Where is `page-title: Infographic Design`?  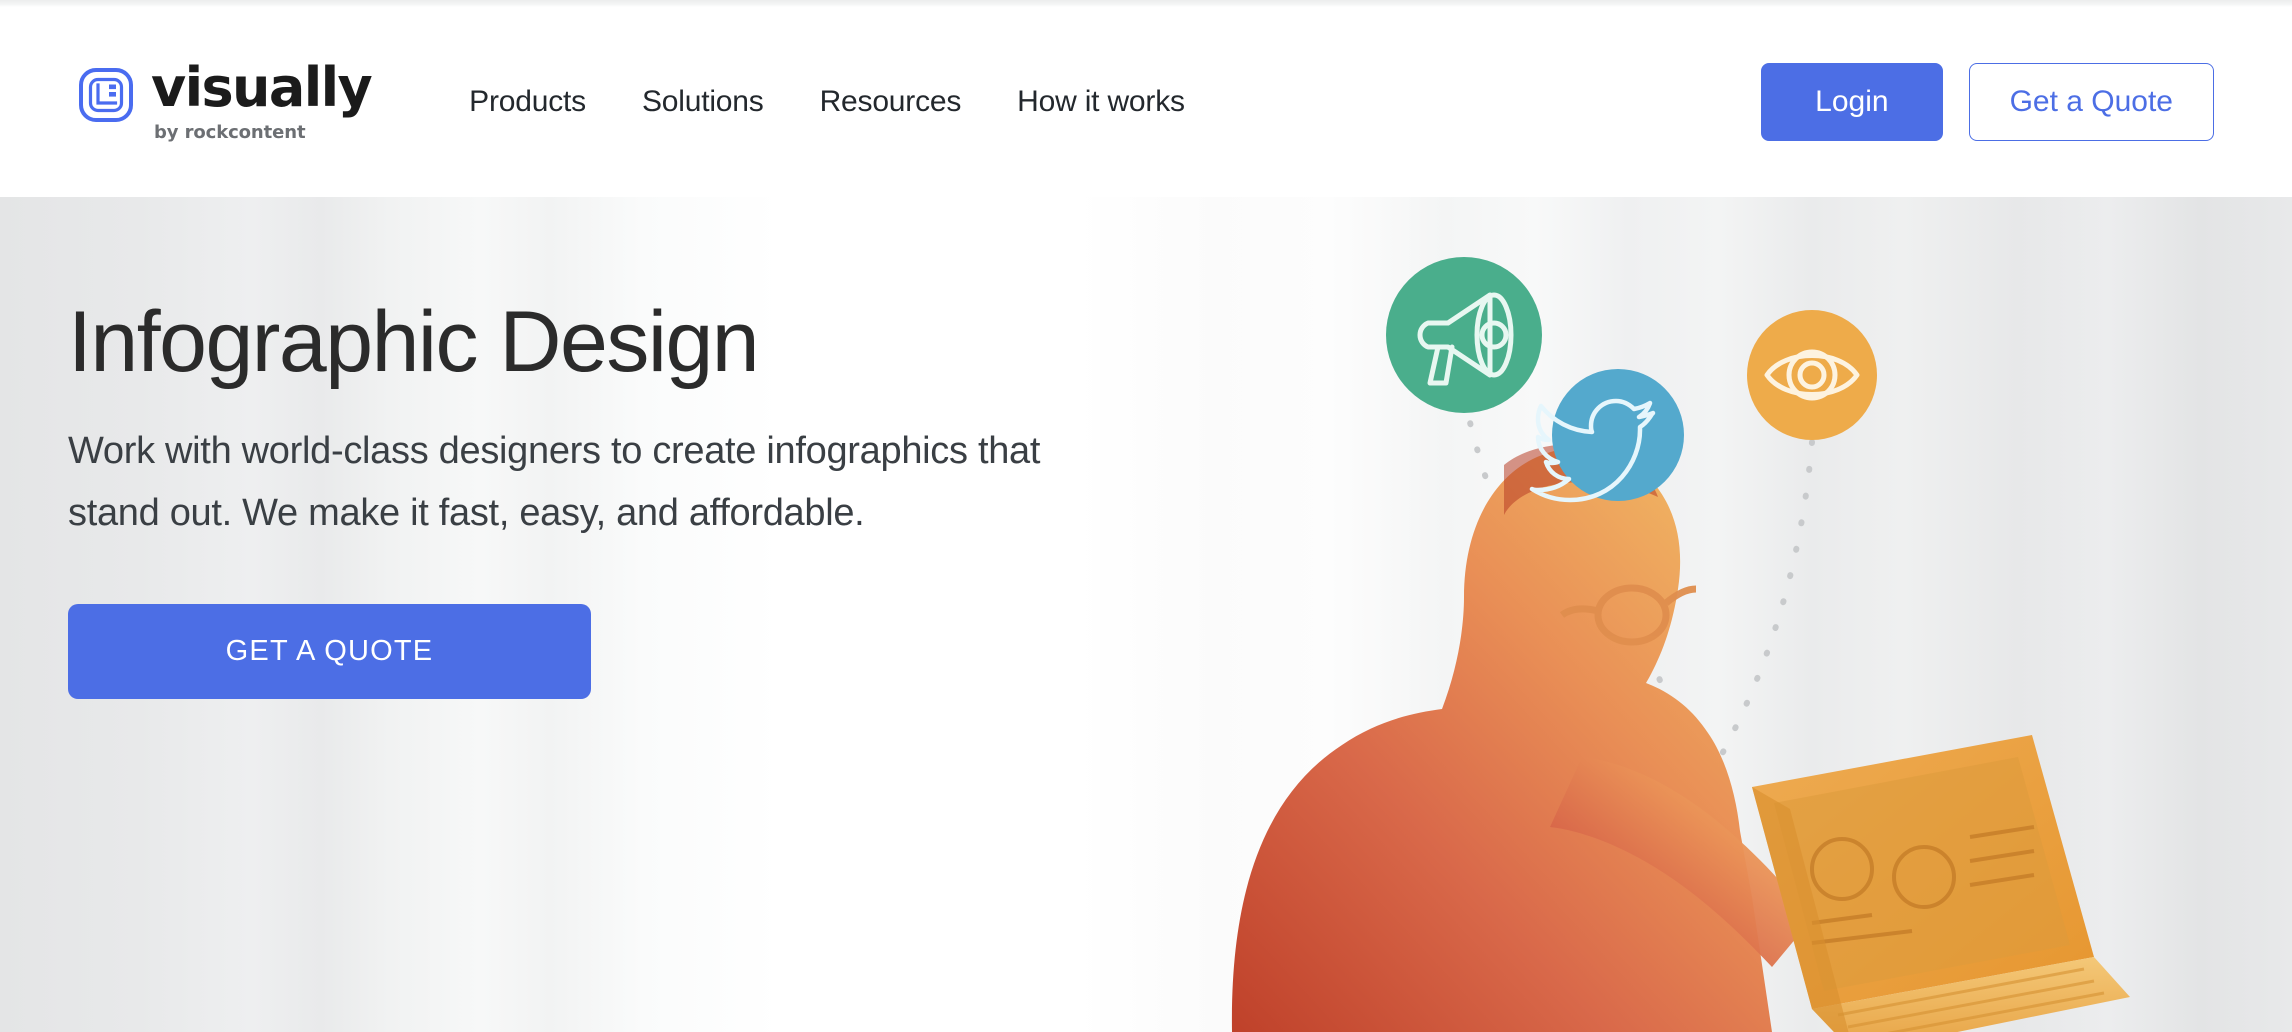 page-title: Infographic Design is located at coordinates (414, 342).